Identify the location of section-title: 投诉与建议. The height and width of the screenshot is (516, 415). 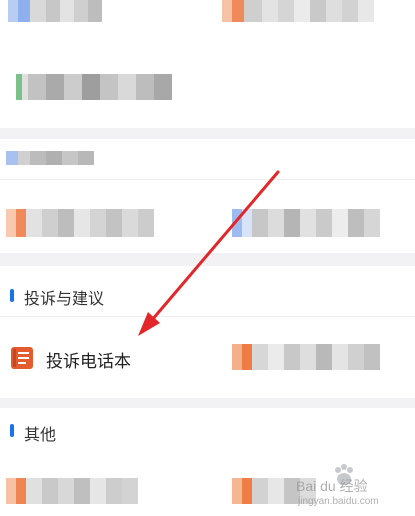
(64, 299).